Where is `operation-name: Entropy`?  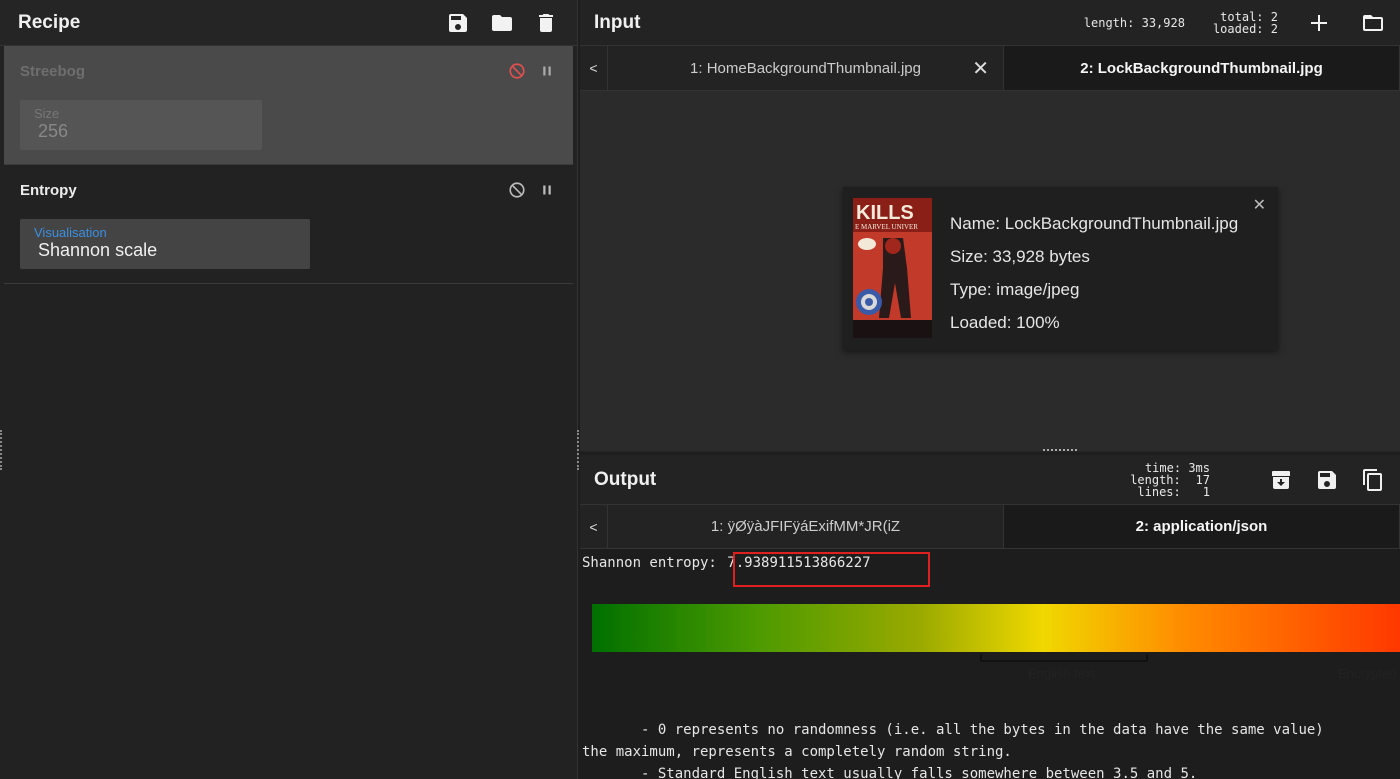
operation-name: Entropy is located at coordinates (48, 190).